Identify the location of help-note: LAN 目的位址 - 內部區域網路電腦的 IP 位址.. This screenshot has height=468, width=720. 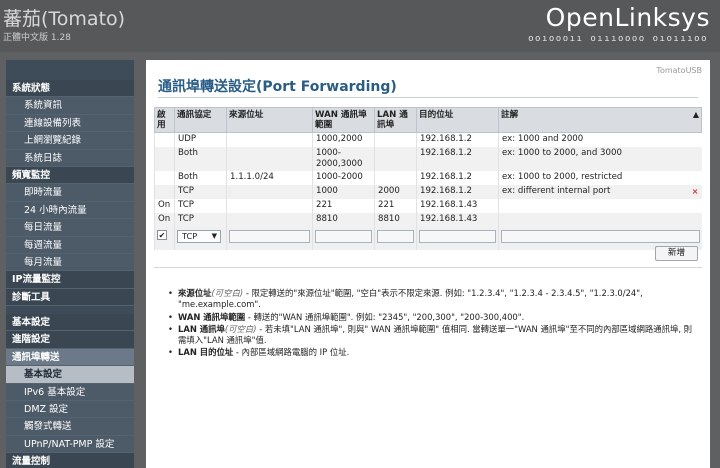
(434, 353).